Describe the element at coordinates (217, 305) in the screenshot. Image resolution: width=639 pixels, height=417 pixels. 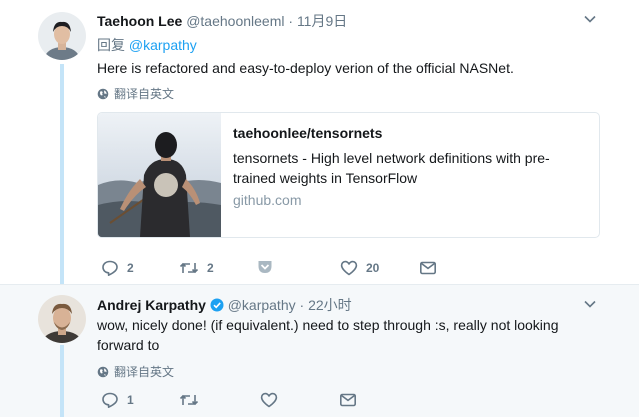
I see `verified-icon` at that location.